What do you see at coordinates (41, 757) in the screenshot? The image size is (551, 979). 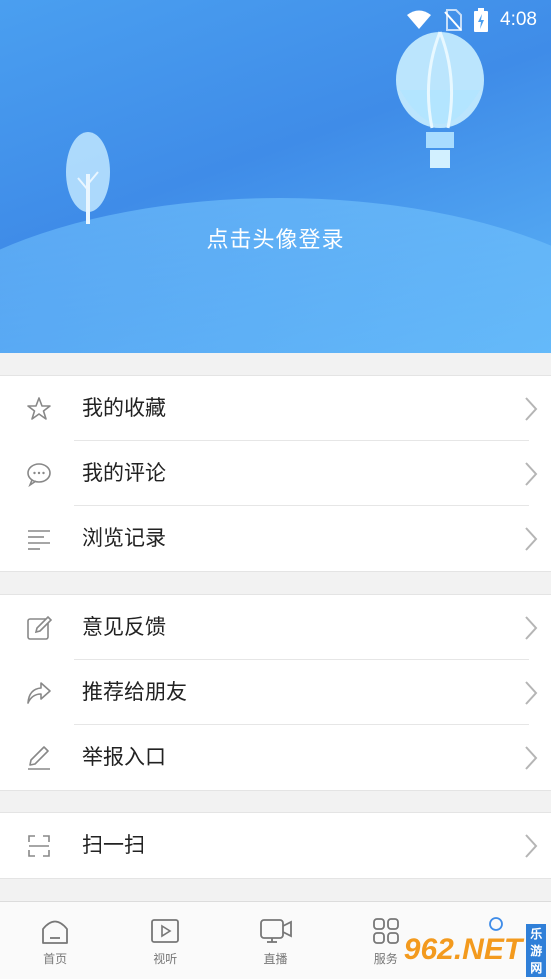 I see `pencil-icon` at bounding box center [41, 757].